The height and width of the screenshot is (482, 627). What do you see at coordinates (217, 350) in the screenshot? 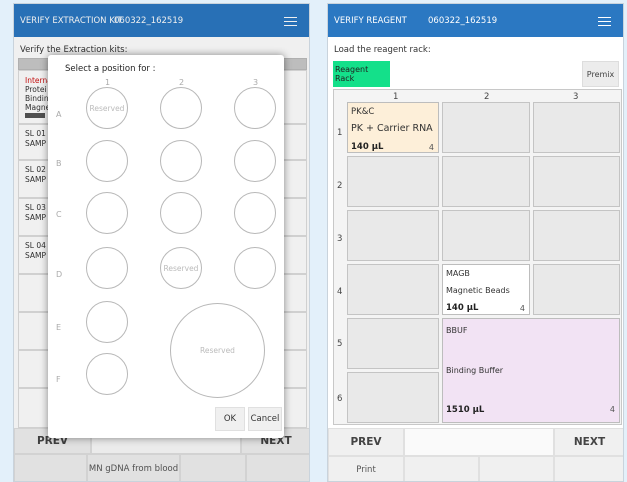
I see `position-large-reserved: Reserved` at bounding box center [217, 350].